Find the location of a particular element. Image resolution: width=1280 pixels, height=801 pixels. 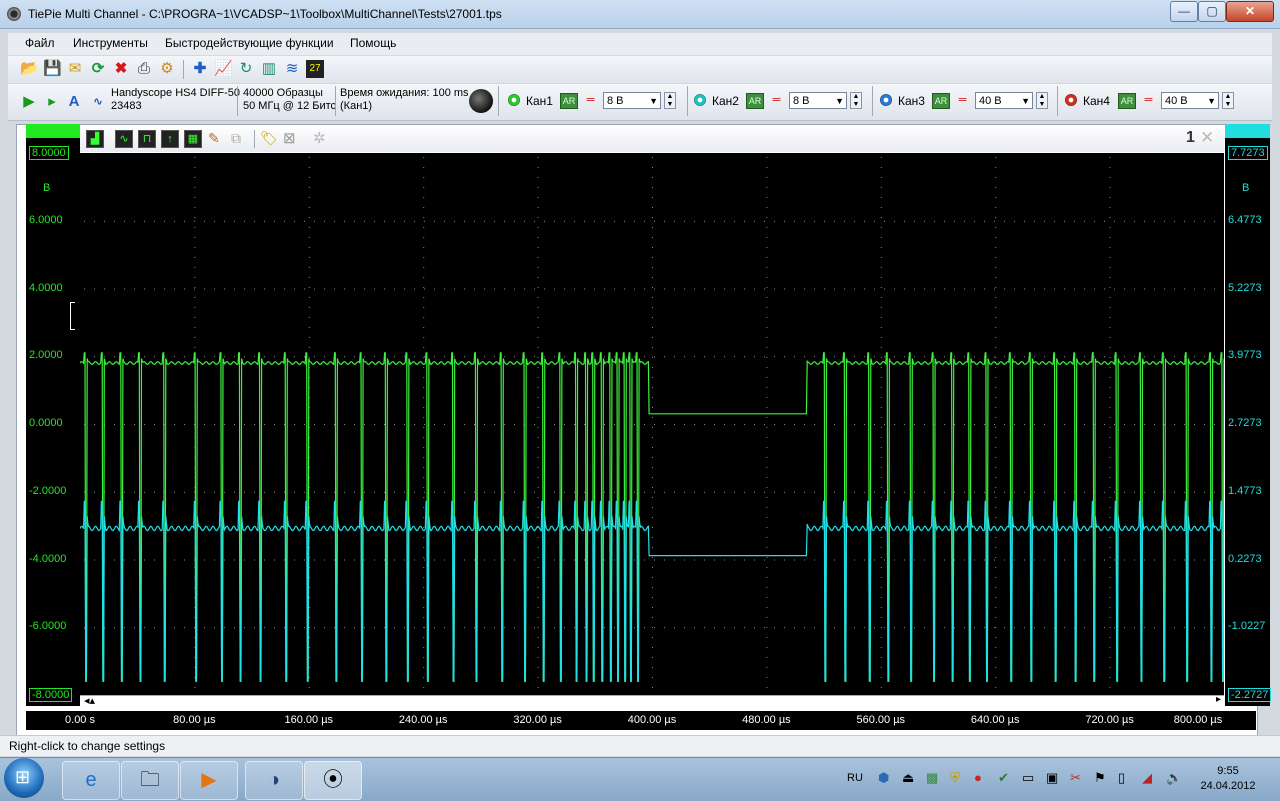

scope-yt-icon: ∿ is located at coordinates (124, 139).